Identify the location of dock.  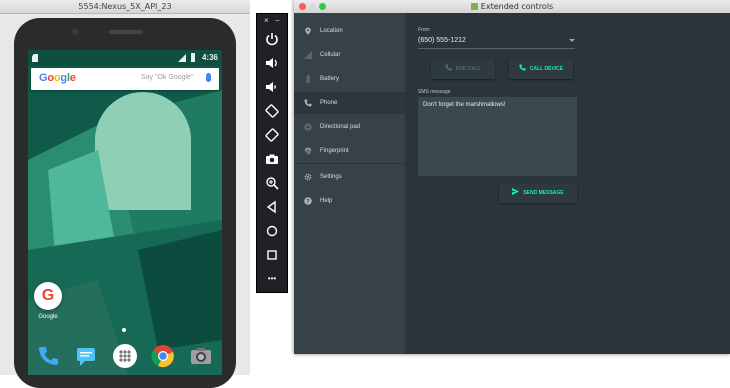
(125, 357).